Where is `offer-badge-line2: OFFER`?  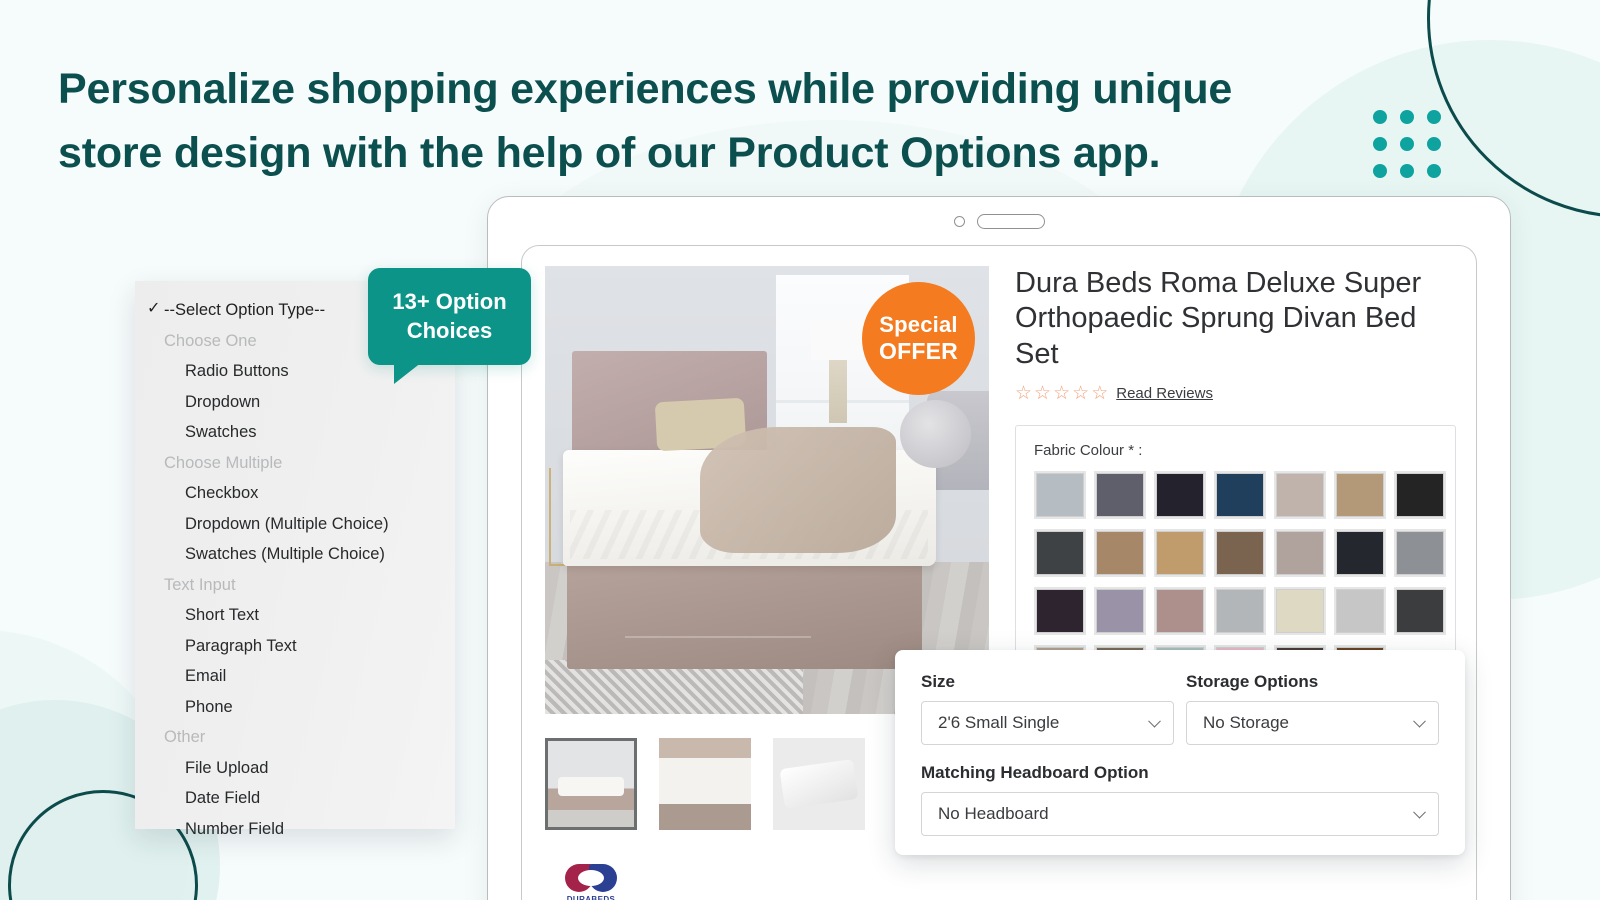
offer-badge-line2: OFFER is located at coordinates (918, 350).